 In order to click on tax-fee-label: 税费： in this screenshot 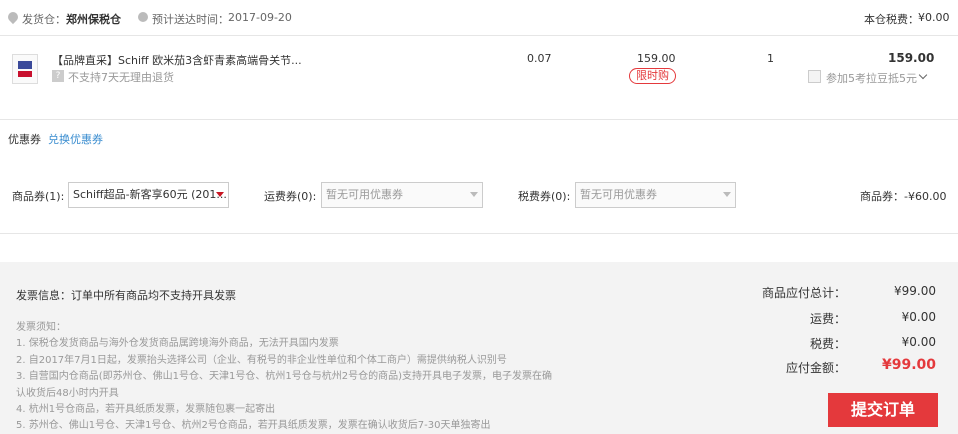, I will do `click(827, 344)`.